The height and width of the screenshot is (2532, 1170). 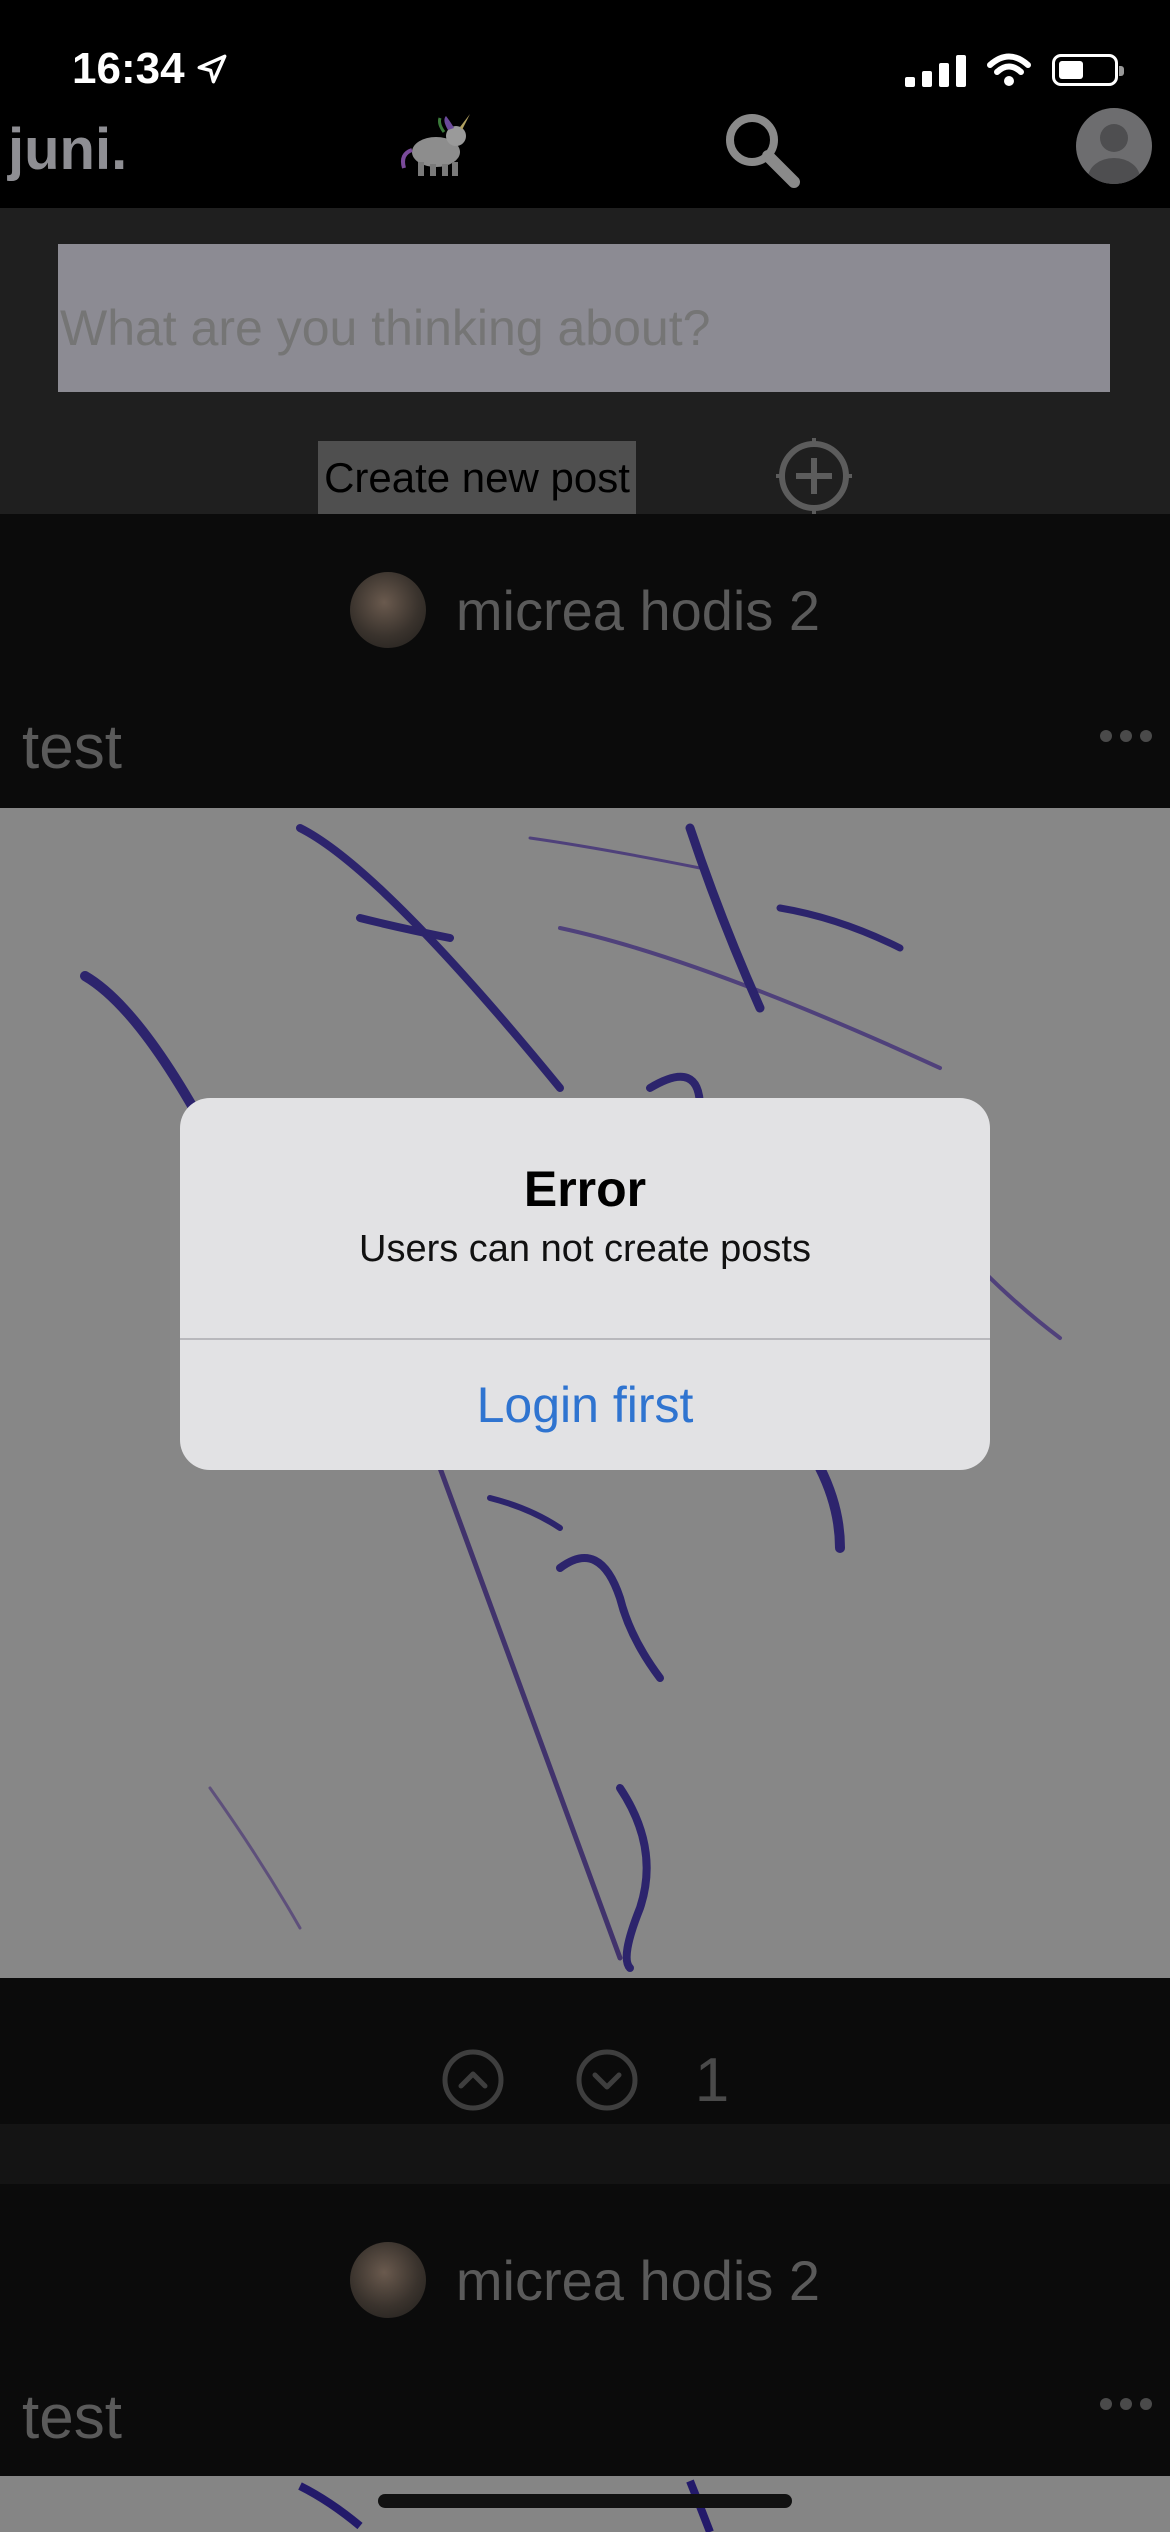 I want to click on create-post-button: Create new post, so click(x=477, y=478).